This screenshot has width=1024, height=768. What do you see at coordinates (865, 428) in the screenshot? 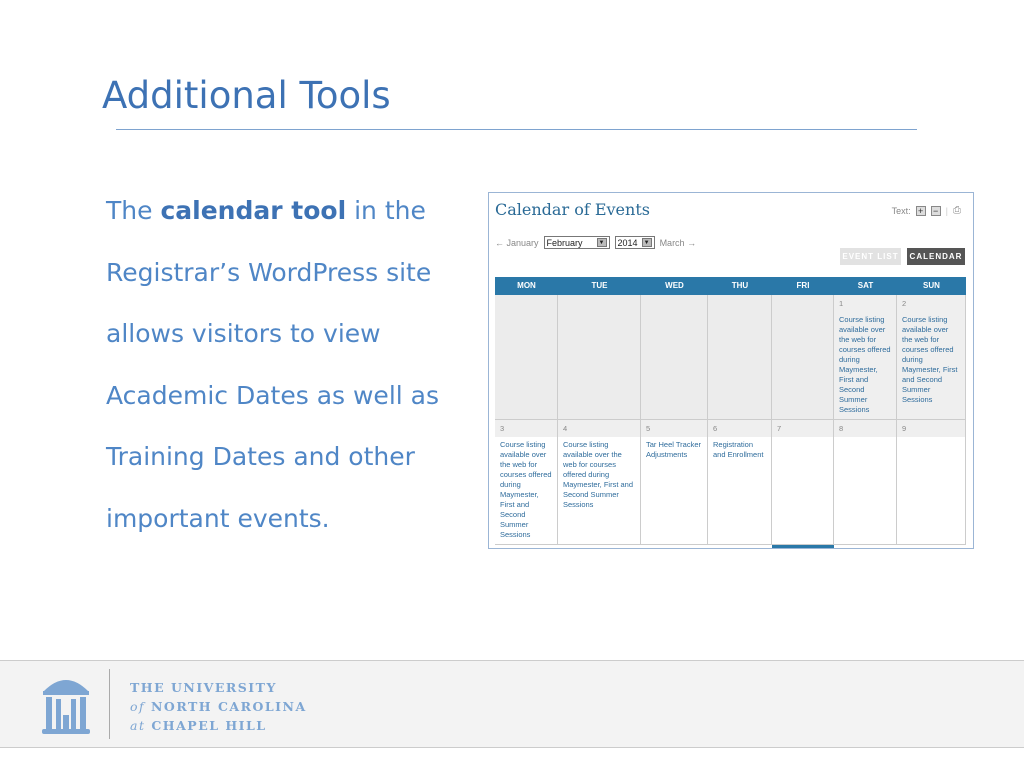
I see `day-number: 8` at bounding box center [865, 428].